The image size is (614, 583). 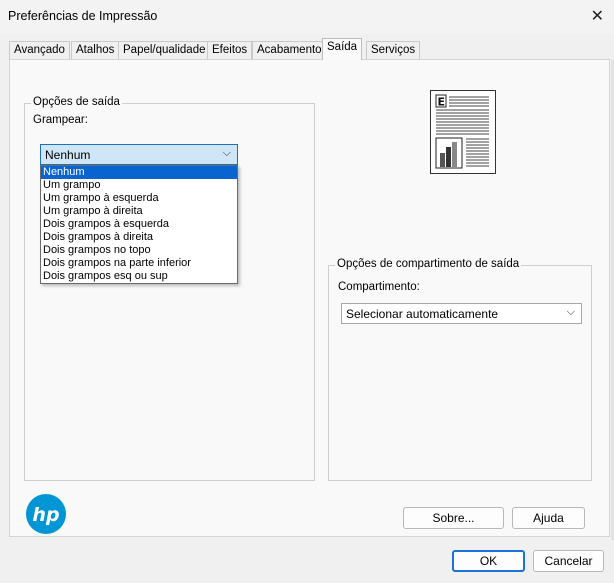 What do you see at coordinates (548, 518) in the screenshot?
I see `help-button: Ajuda` at bounding box center [548, 518].